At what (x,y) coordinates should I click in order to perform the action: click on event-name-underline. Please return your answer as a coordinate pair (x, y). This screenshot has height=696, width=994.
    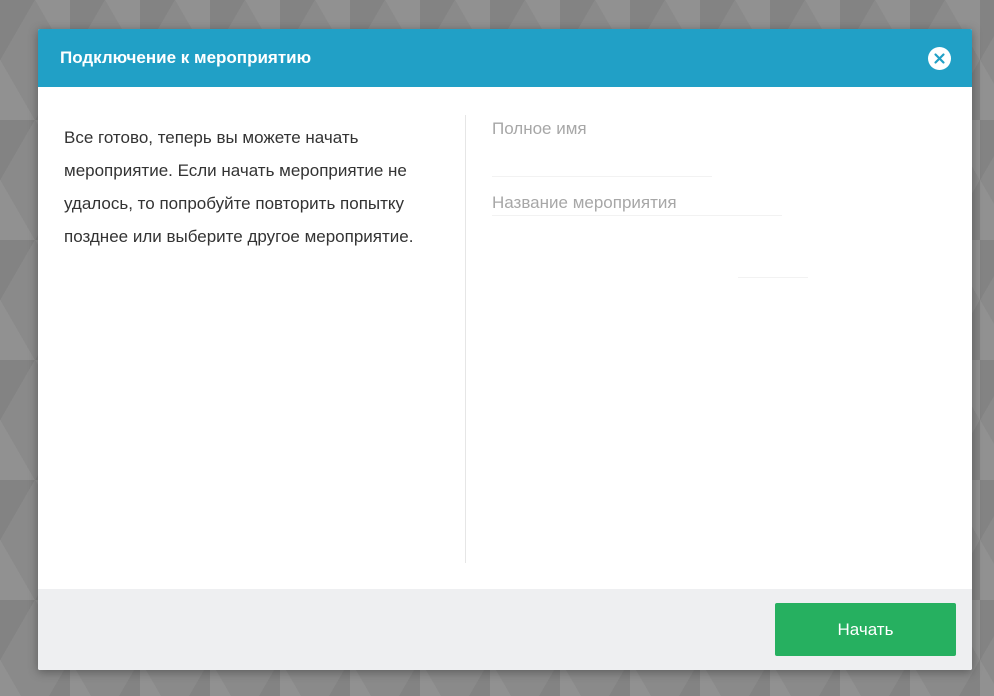
    Looking at the image, I should click on (773, 277).